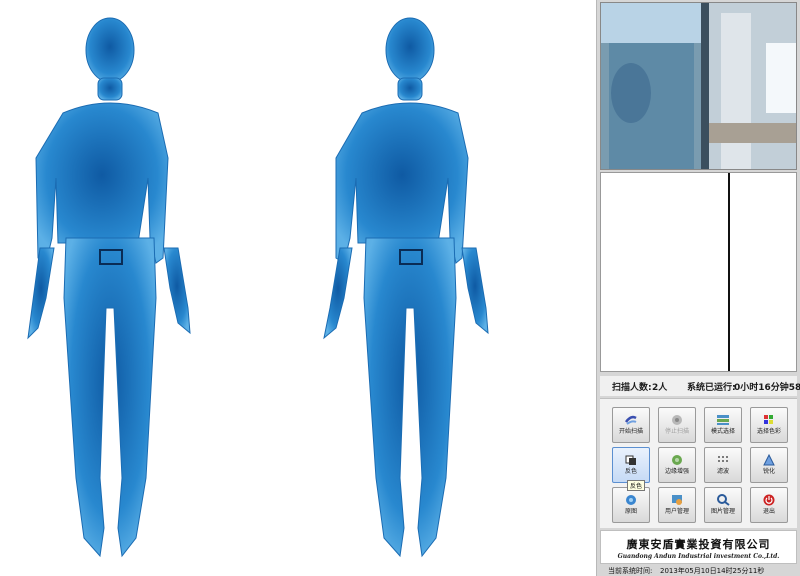 This screenshot has width=800, height=576. Describe the element at coordinates (631, 500) in the screenshot. I see `original-icon` at that location.